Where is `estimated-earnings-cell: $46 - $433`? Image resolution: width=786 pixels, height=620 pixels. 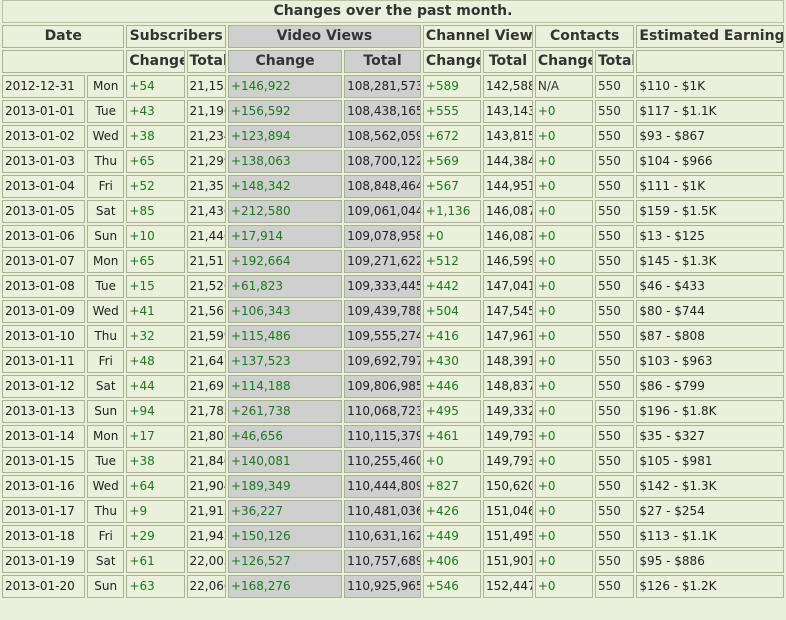
estimated-earnings-cell: $46 - $433 is located at coordinates (710, 286).